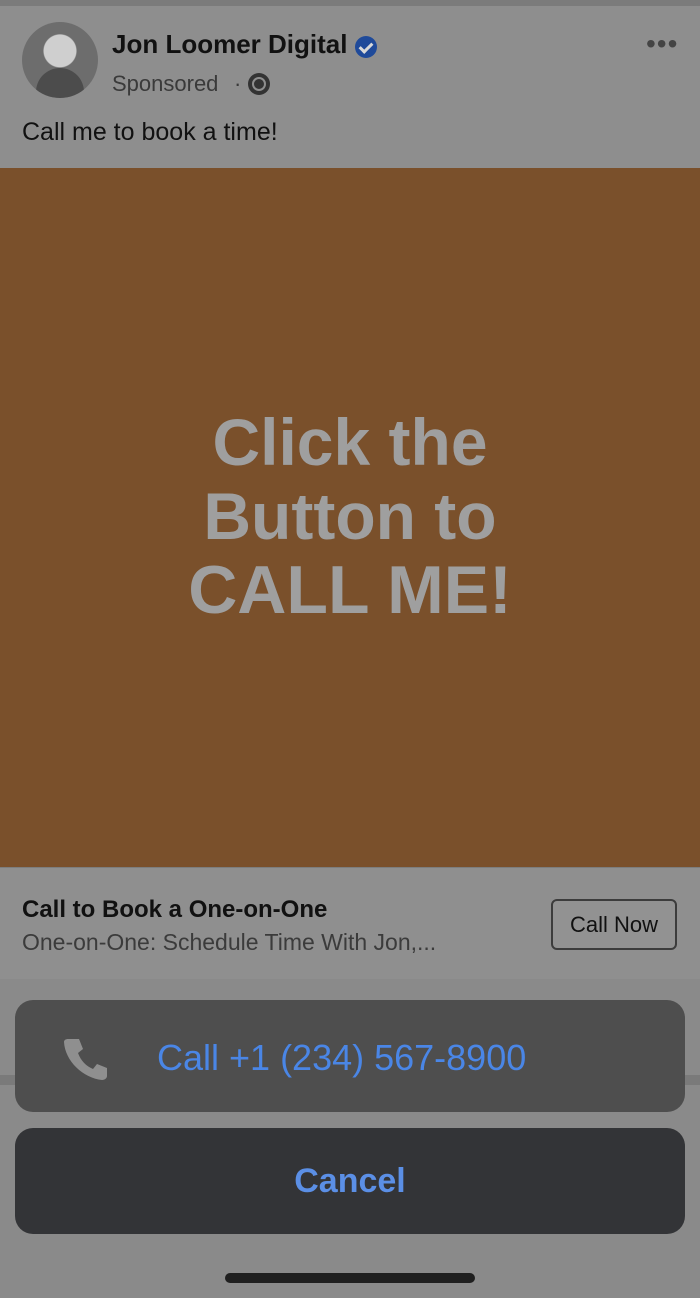 This screenshot has width=700, height=1298. I want to click on ad-line-2: Button to, so click(350, 516).